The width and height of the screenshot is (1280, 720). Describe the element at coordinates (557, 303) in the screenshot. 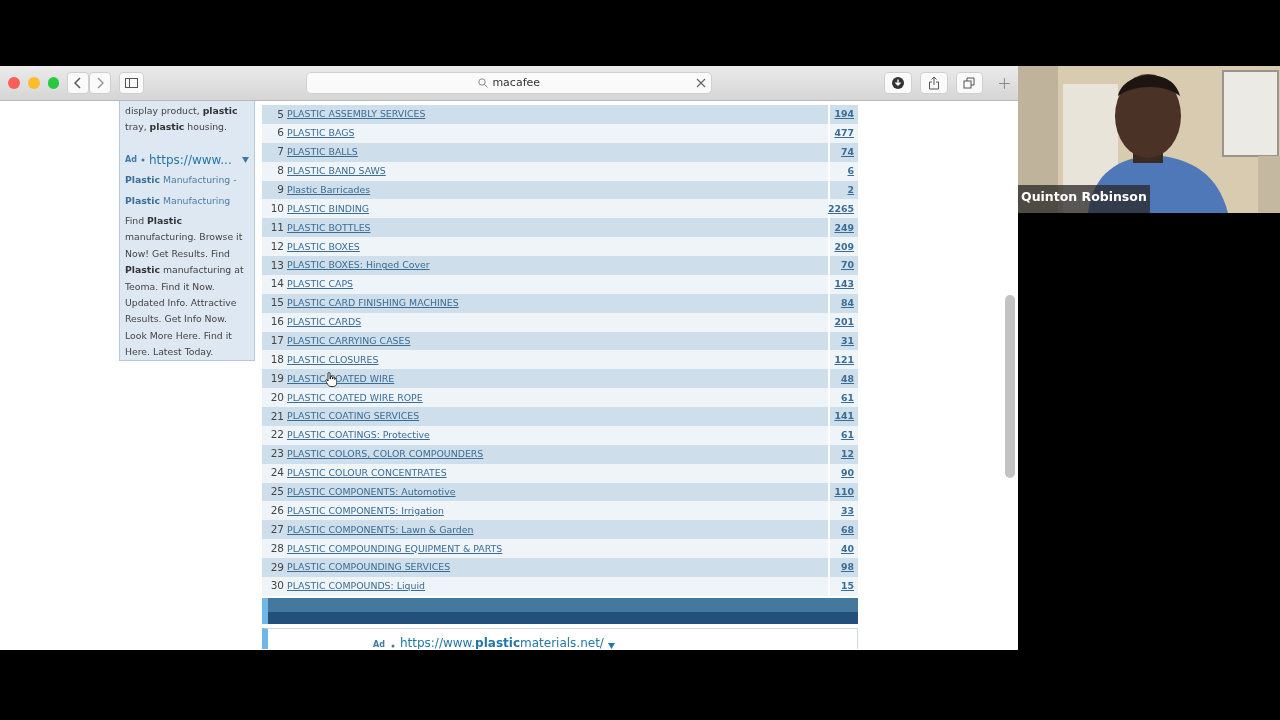

I see `category-link: PLASTIC CARD FINISHING MACHINES` at that location.